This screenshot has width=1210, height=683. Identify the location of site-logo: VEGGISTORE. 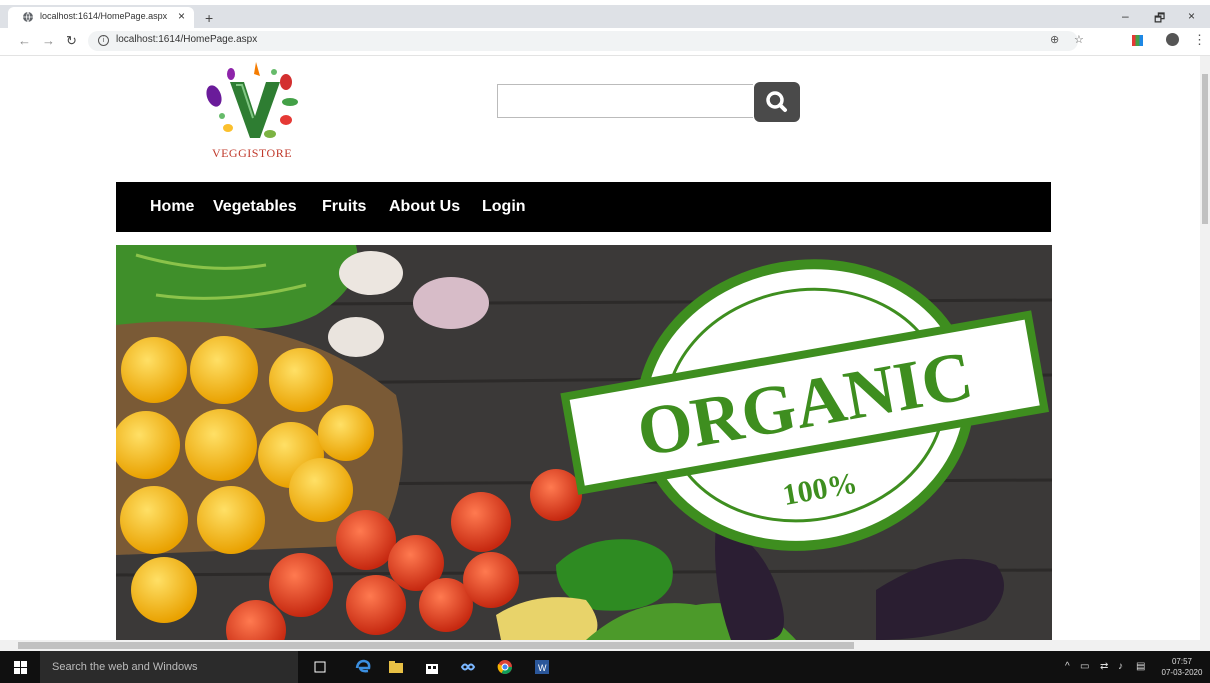
(252, 110).